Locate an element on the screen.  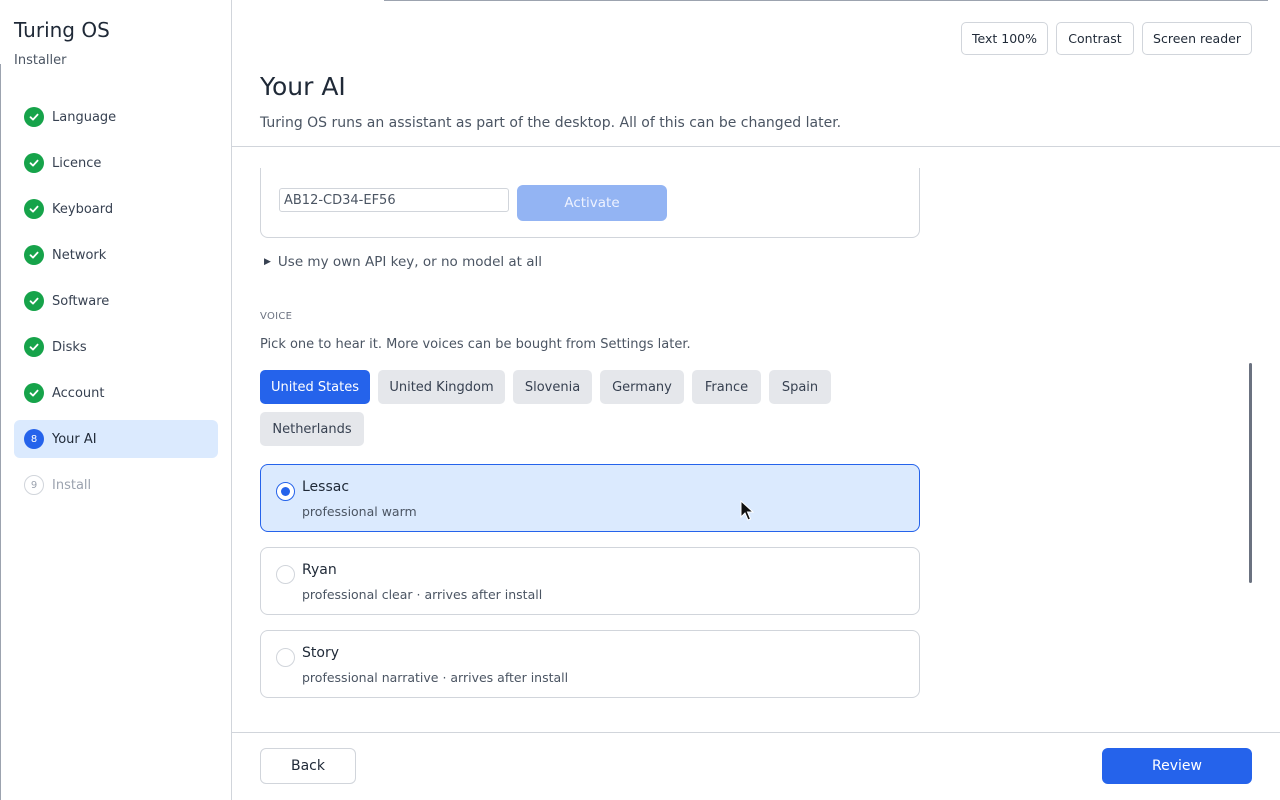
voice-option-lessac: Lessac professional warm is located at coordinates (590, 498).